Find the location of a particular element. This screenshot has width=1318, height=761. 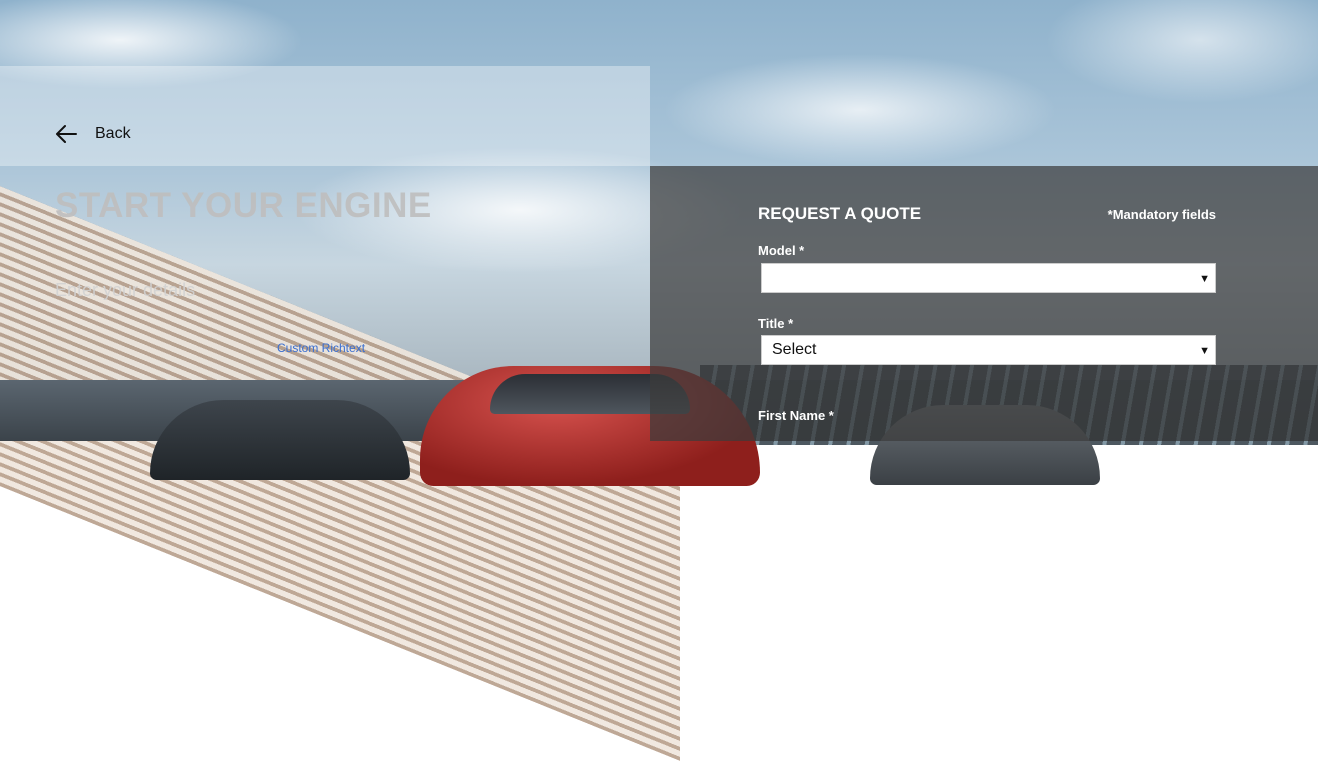

mandatory-note: *Mandatory fields is located at coordinates (1161, 214).